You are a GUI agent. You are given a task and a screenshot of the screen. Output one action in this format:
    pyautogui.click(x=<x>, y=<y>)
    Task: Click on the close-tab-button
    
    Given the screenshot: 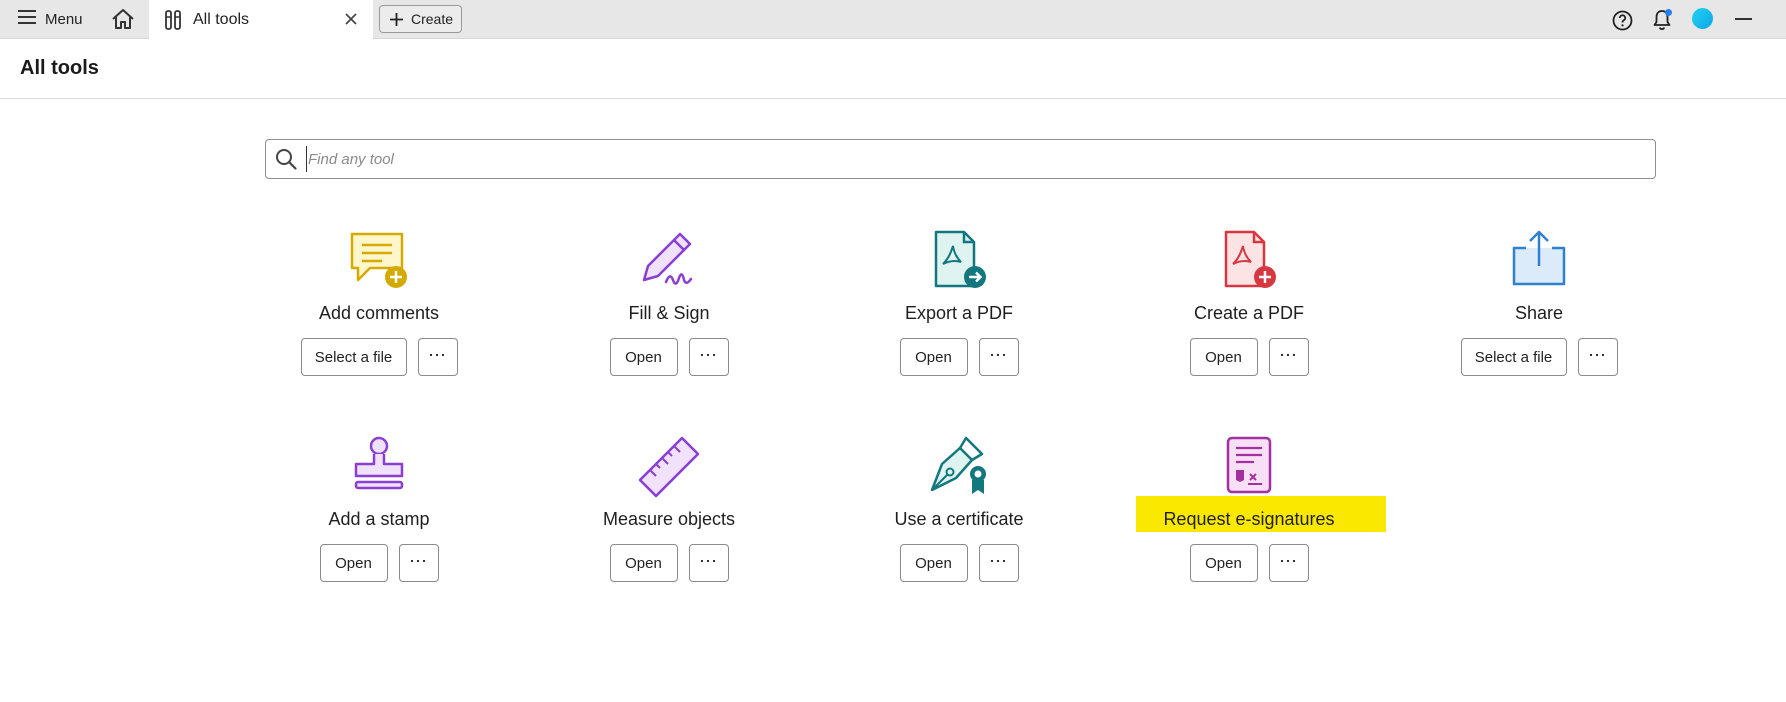 What is the action you would take?
    pyautogui.click(x=351, y=19)
    